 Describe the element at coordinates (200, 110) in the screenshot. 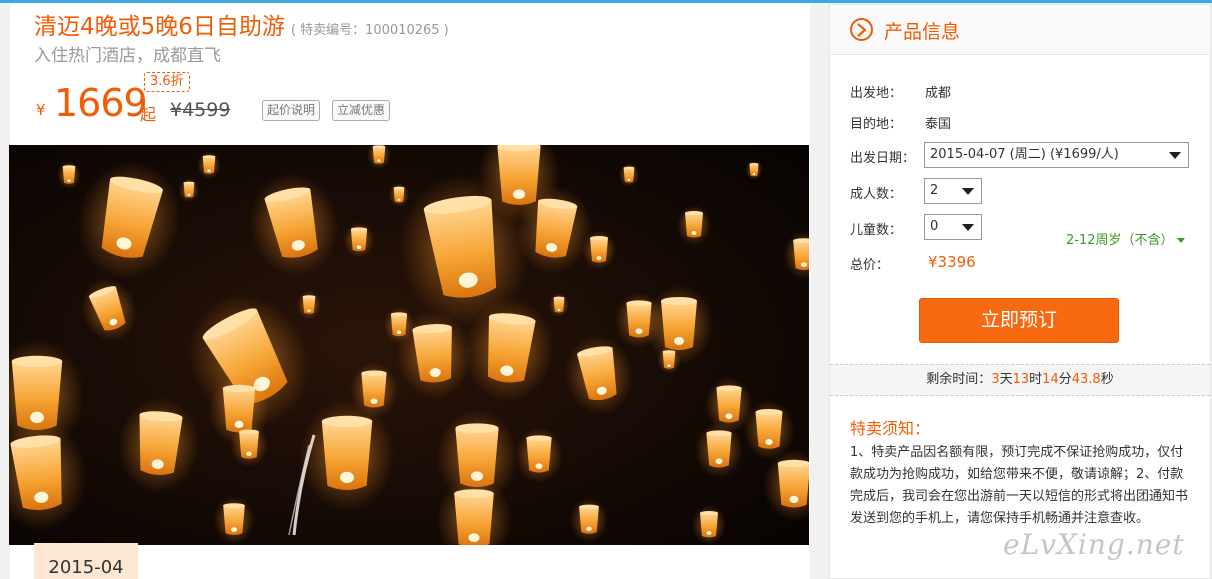

I see `original-price: ¥4599` at that location.